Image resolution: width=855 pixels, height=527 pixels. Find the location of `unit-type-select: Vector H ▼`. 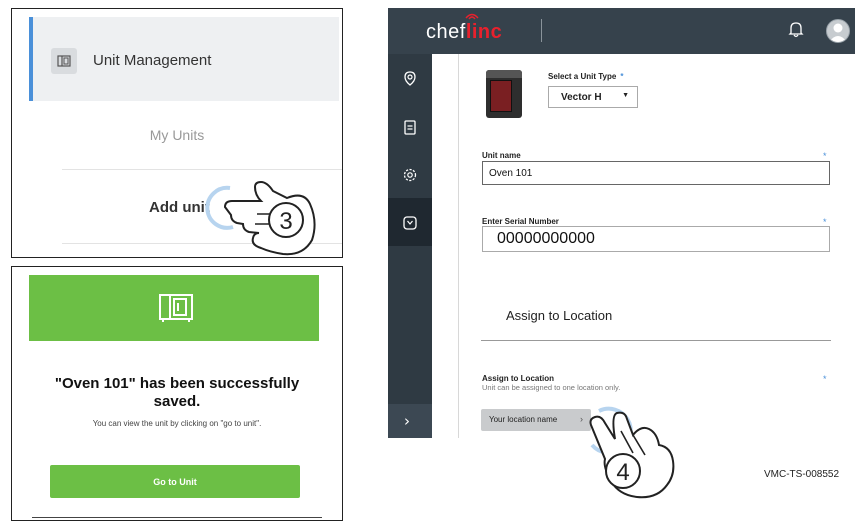

unit-type-select: Vector H ▼ is located at coordinates (593, 97).